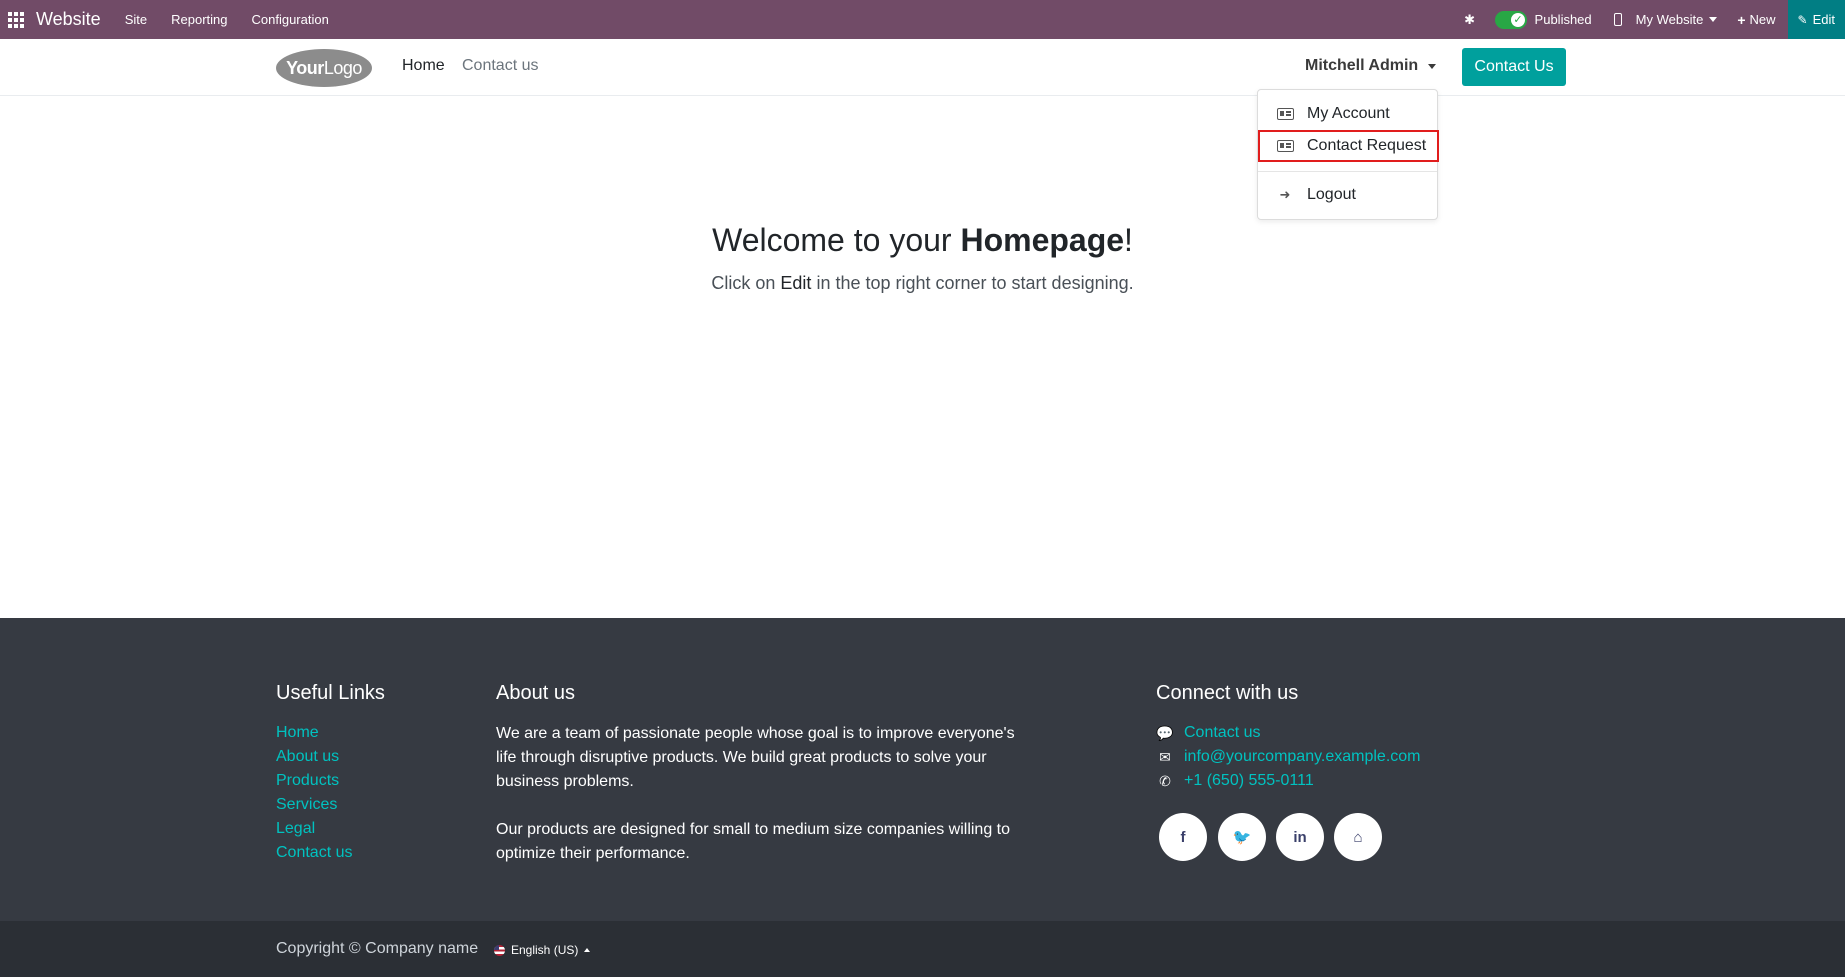 The width and height of the screenshot is (1845, 977). What do you see at coordinates (343, 67) in the screenshot?
I see `logo-text: Logo` at bounding box center [343, 67].